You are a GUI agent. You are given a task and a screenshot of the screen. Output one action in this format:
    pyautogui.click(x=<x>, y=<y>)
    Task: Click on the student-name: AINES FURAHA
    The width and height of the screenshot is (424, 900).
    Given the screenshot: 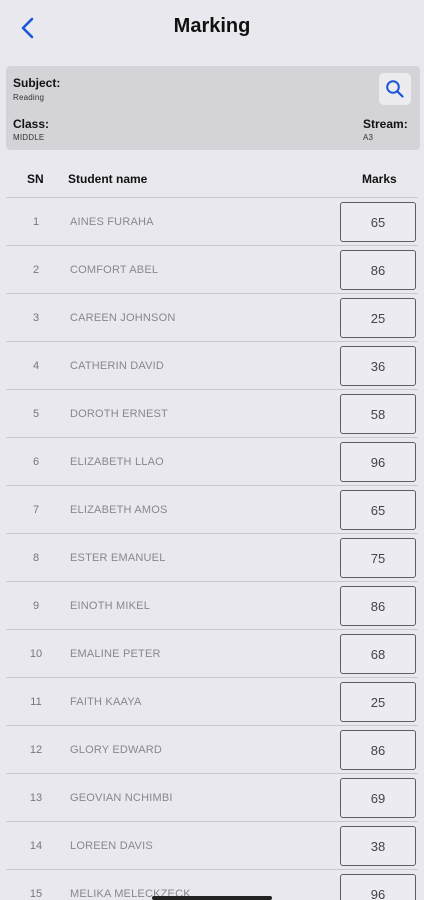 What is the action you would take?
    pyautogui.click(x=112, y=222)
    